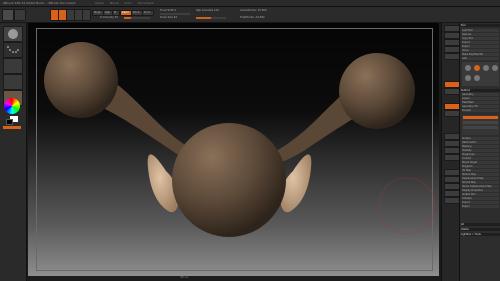 Image resolution: width=500 pixels, height=281 pixels. What do you see at coordinates (480, 50) in the screenshot?
I see `clone-button: Clone` at bounding box center [480, 50].